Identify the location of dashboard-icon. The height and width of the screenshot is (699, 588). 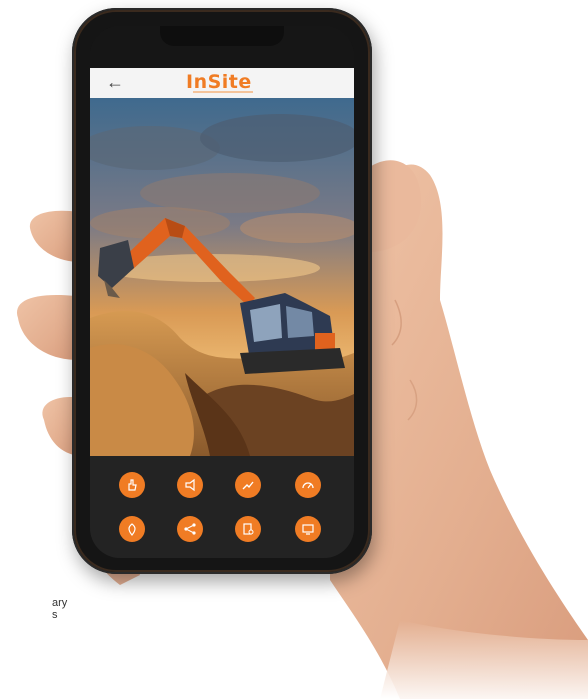
(308, 485).